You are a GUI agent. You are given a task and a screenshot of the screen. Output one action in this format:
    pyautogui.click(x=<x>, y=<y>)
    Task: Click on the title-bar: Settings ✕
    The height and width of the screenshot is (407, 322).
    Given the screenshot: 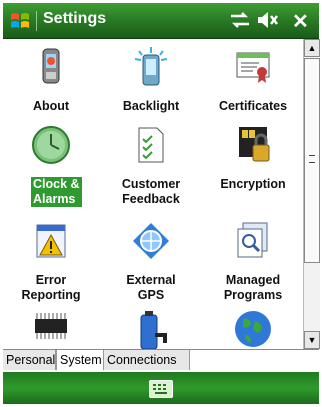 What is the action you would take?
    pyautogui.click(x=161, y=21)
    